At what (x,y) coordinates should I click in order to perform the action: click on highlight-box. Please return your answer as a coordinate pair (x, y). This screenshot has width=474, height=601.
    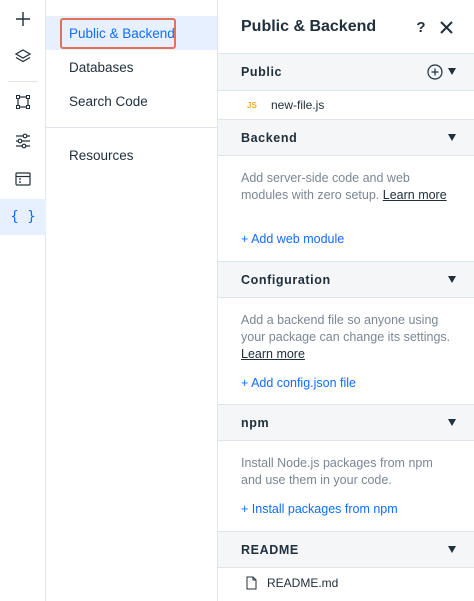
    Looking at the image, I should click on (118, 33).